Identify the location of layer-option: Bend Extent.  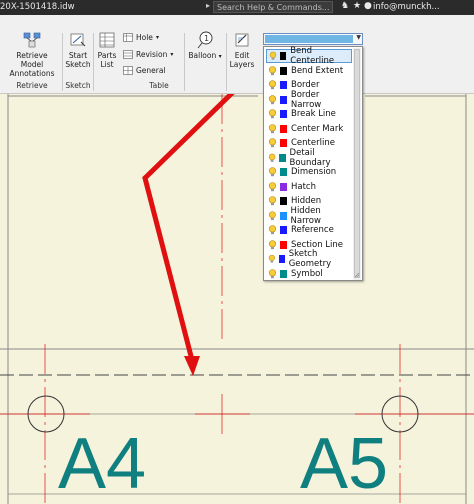
(309, 71).